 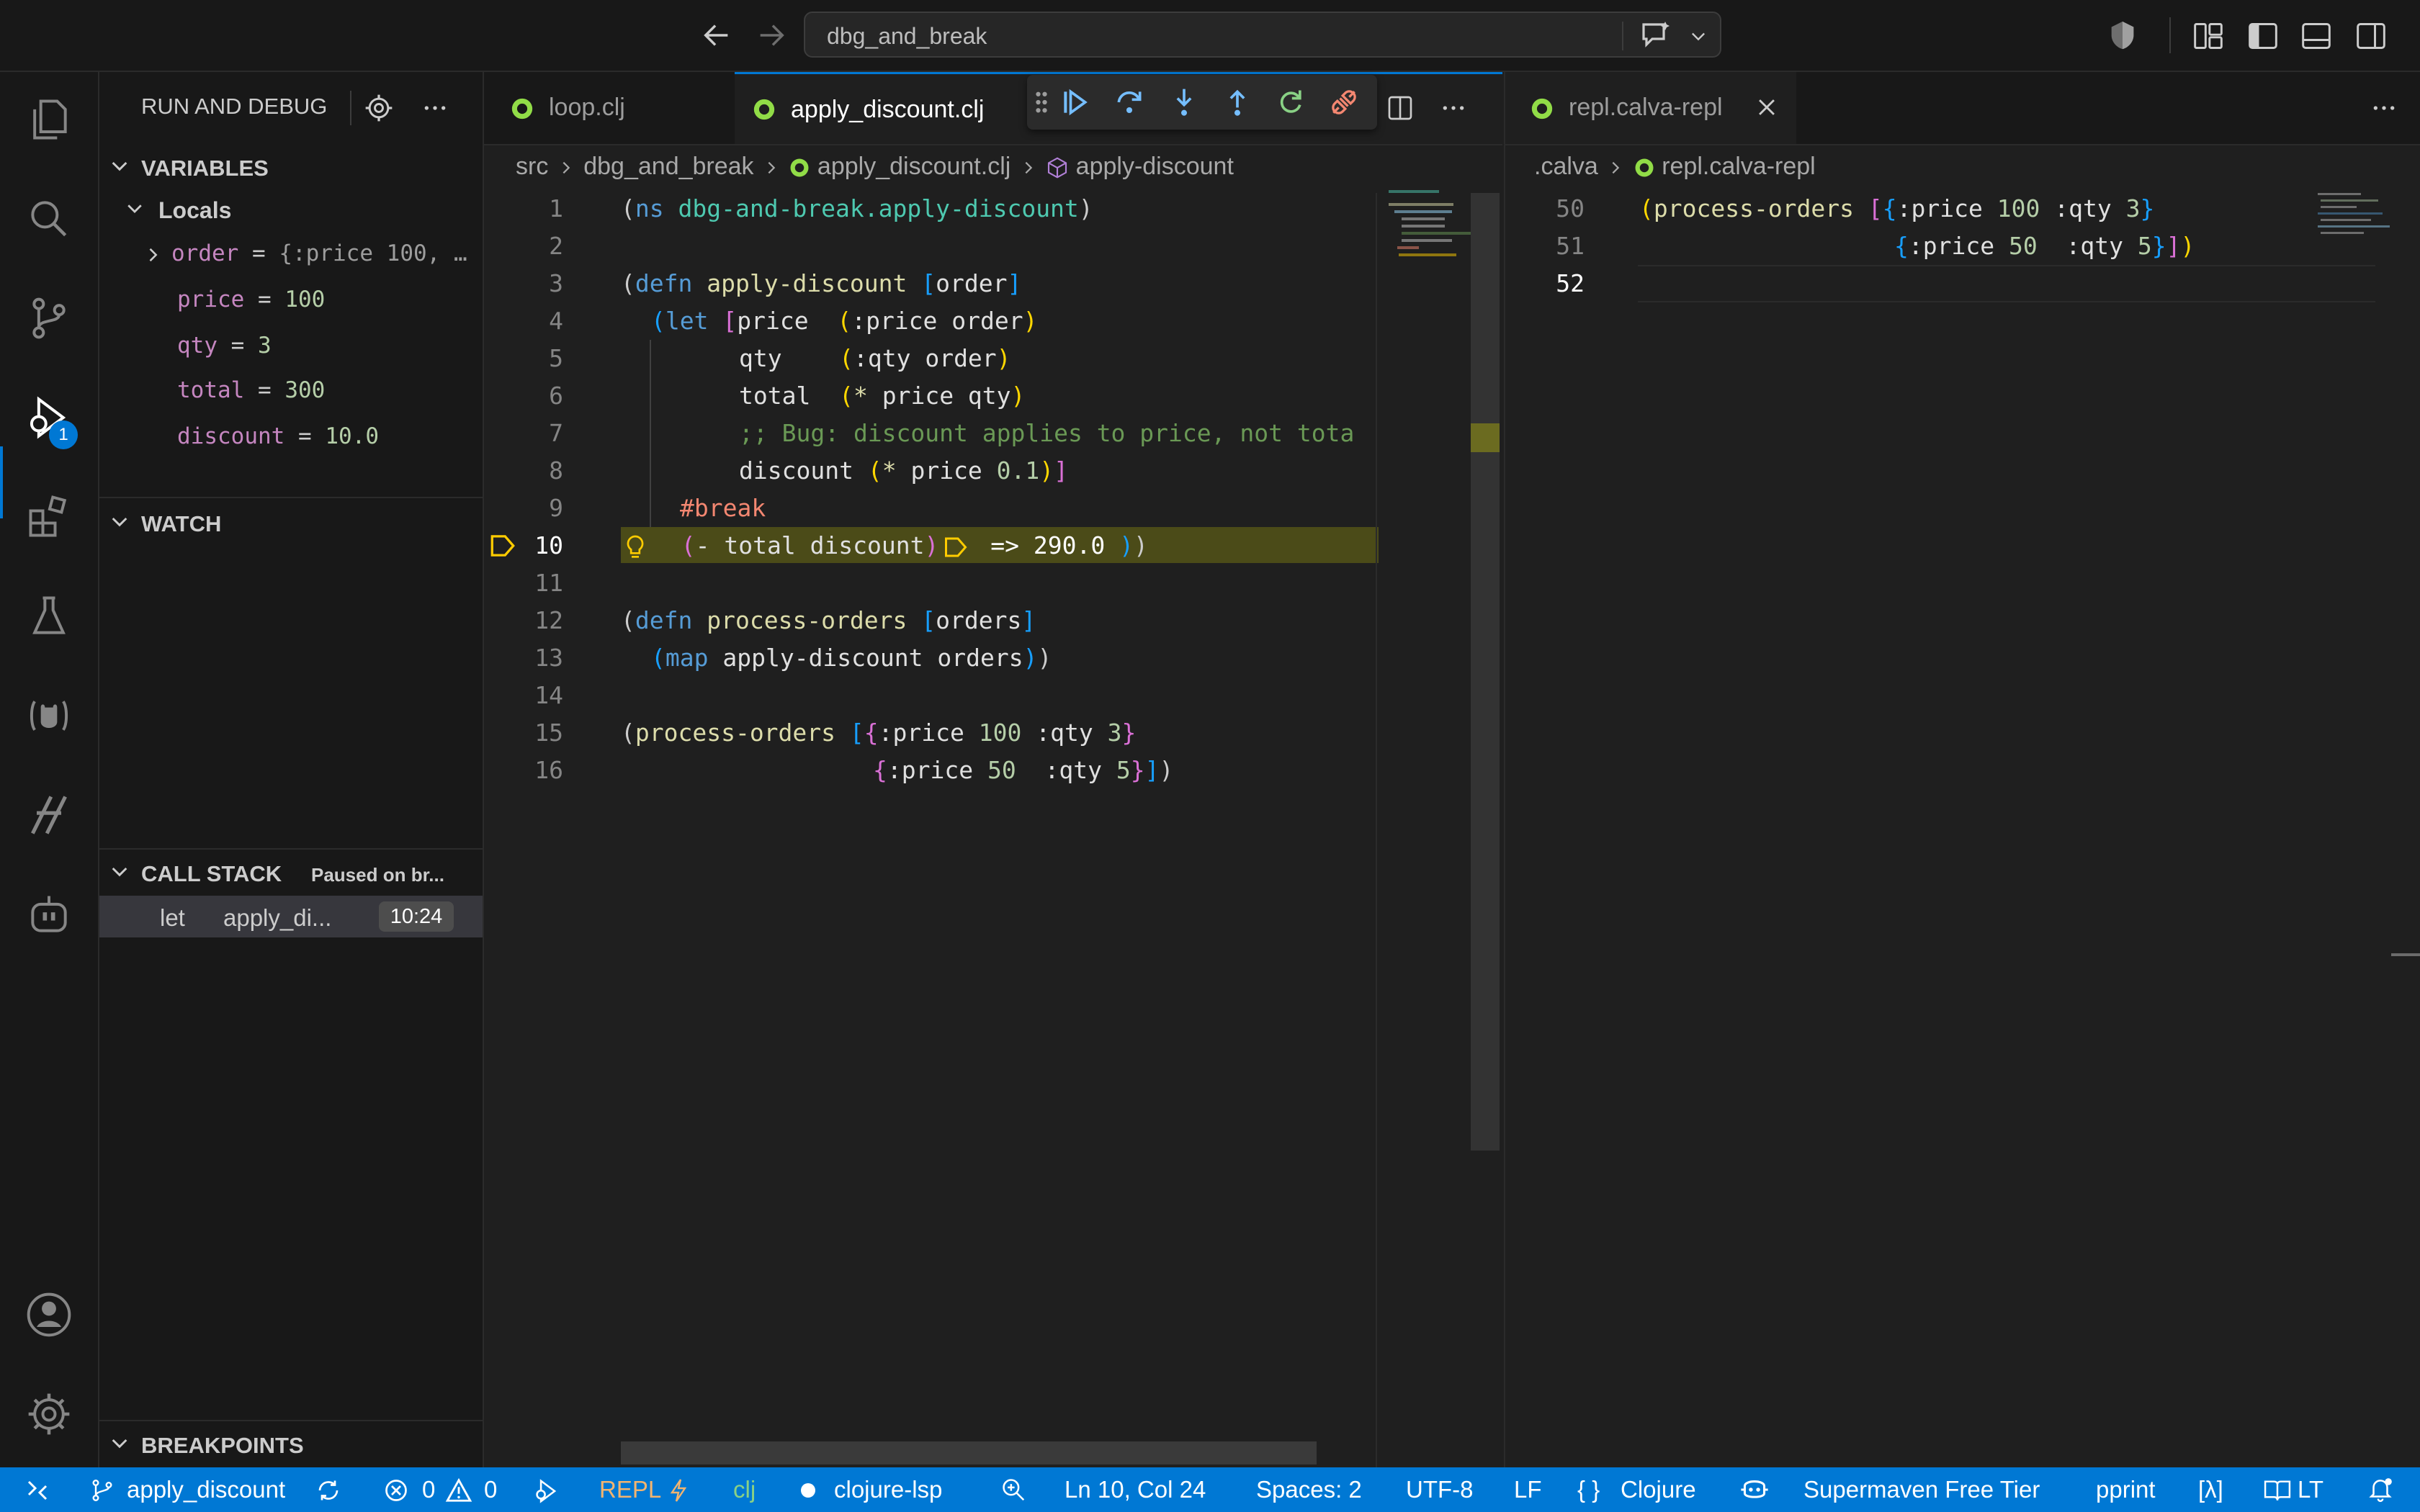 I want to click on joyride-icon, so click(x=49, y=815).